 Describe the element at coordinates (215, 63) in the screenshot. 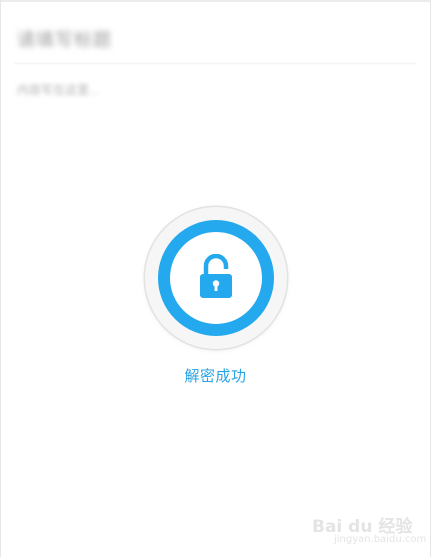

I see `title-divider` at that location.